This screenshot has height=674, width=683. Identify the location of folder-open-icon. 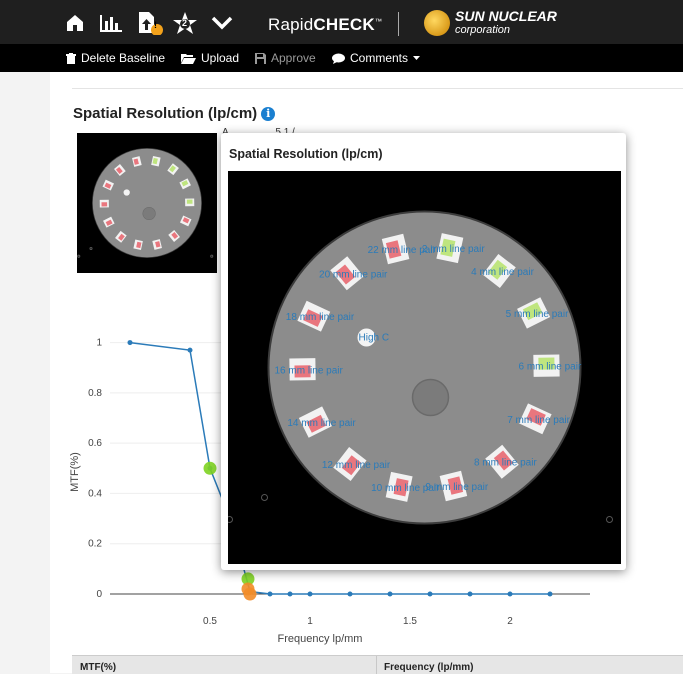
(188, 58).